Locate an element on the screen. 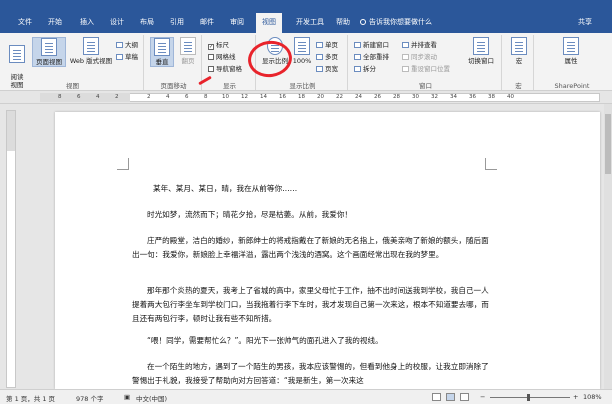  vertical-button: 垂直 is located at coordinates (162, 52).